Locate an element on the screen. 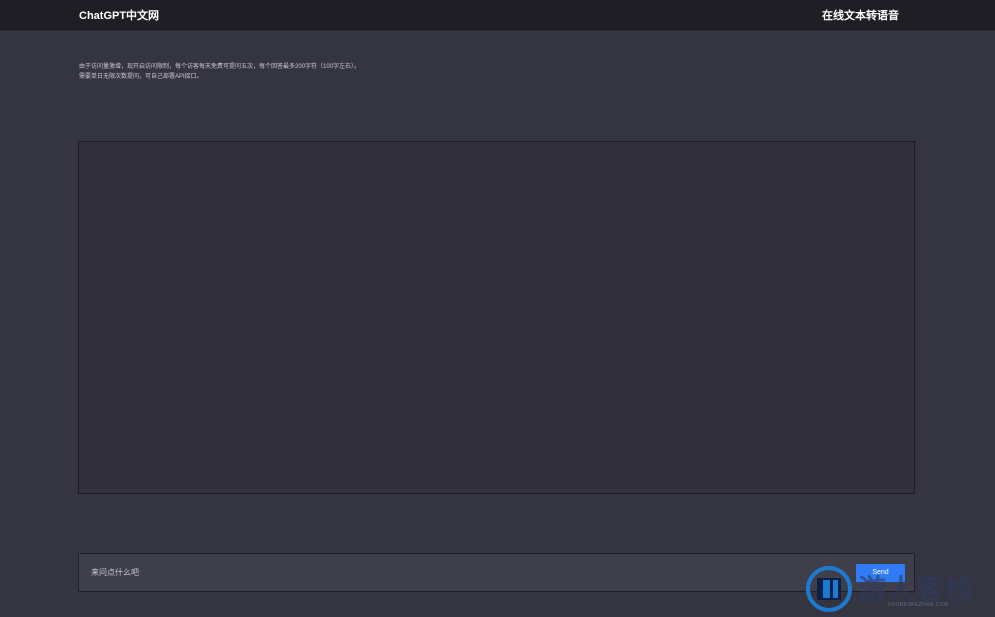 The image size is (995, 617). message-composer: Send is located at coordinates (496, 572).